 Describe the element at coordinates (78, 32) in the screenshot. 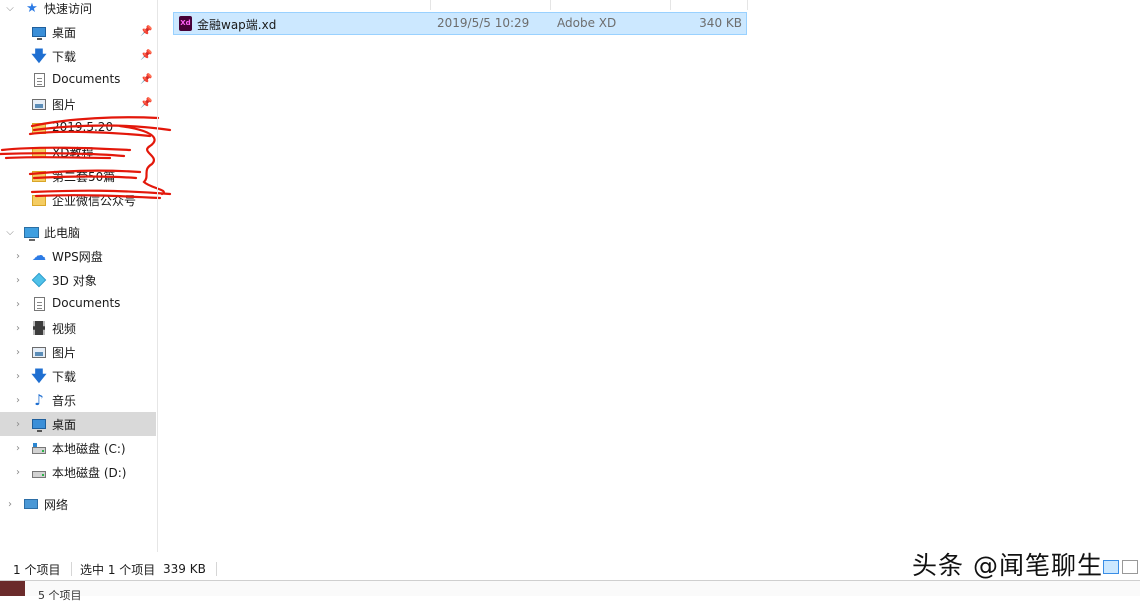

I see `nav-item-desktop: 桌面 📌` at that location.